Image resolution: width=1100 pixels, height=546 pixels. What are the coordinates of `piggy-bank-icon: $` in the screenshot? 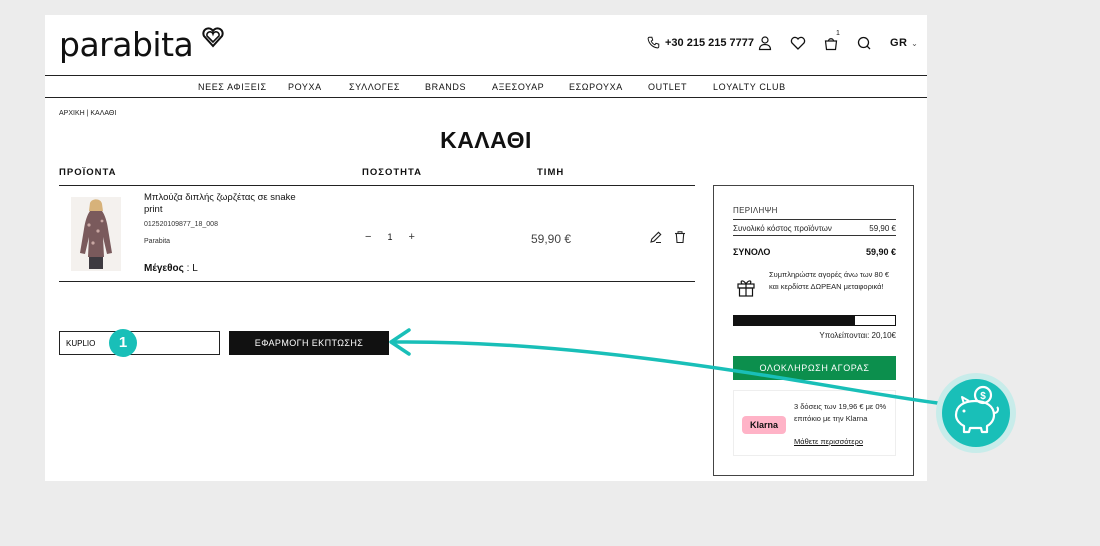 It's located at (976, 409).